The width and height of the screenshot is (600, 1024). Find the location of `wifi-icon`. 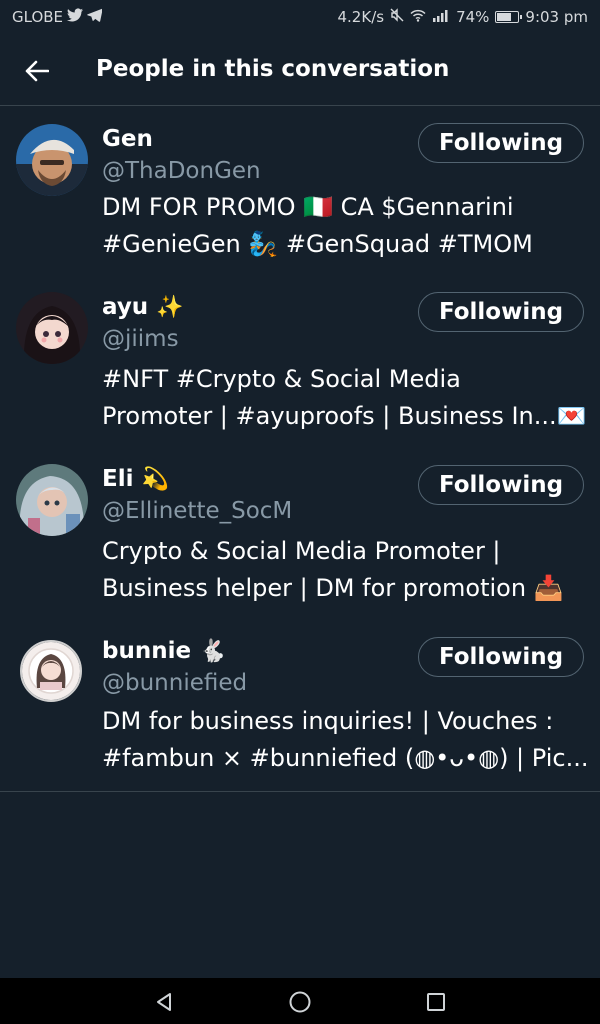

wifi-icon is located at coordinates (418, 17).